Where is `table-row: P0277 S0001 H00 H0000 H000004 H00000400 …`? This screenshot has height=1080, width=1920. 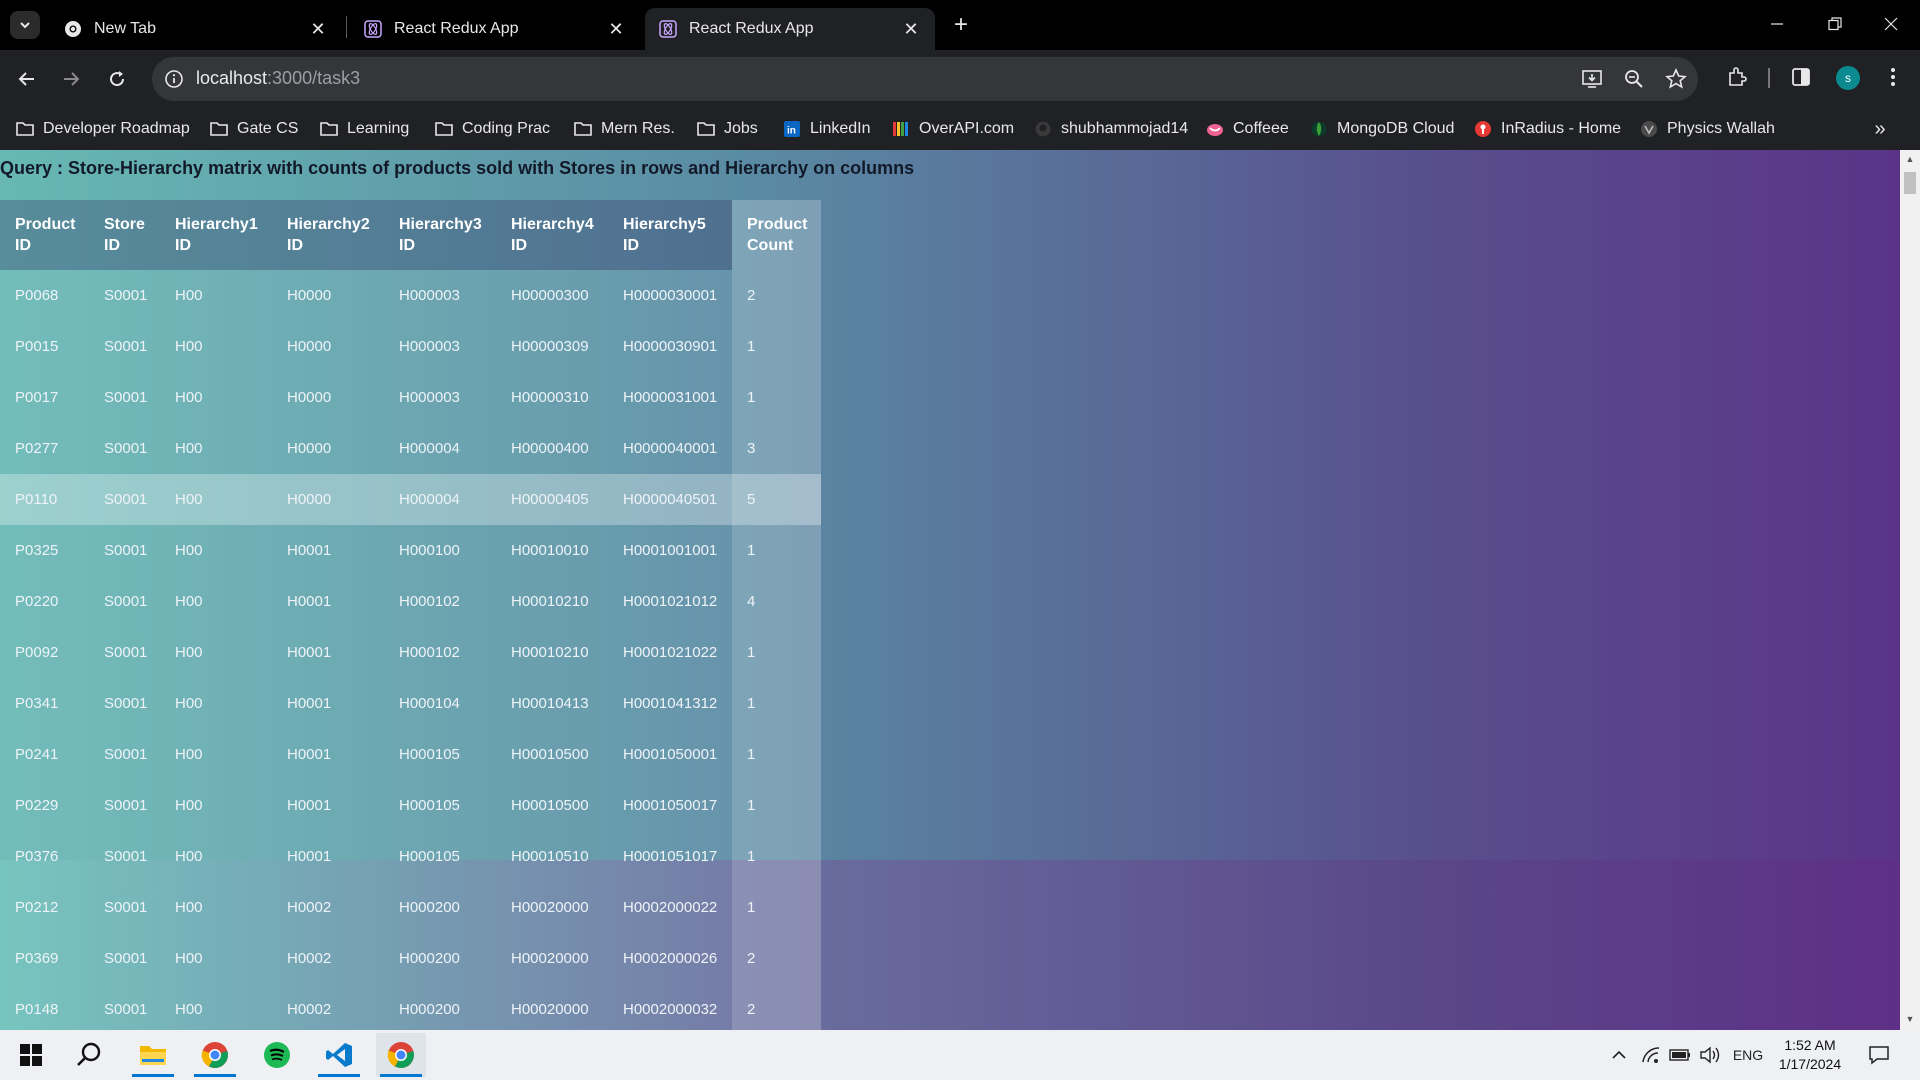 table-row: P0277 S0001 H00 H0000 H000004 H00000400 … is located at coordinates (410, 448).